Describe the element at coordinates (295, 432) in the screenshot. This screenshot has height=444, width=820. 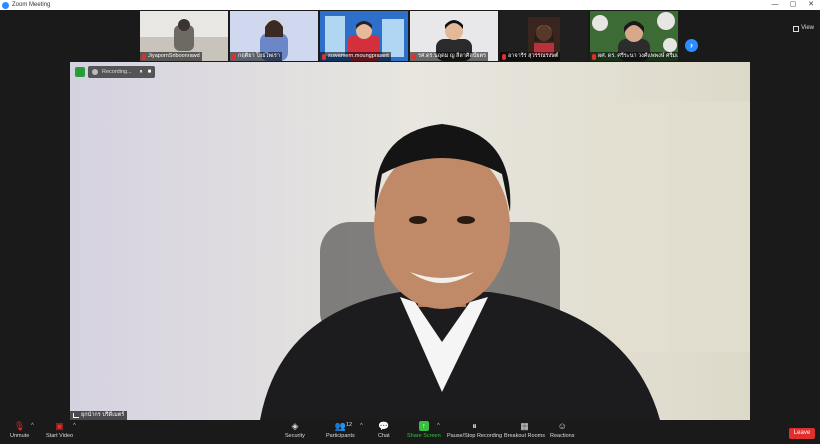
I see `security-button: ◈ Security` at that location.